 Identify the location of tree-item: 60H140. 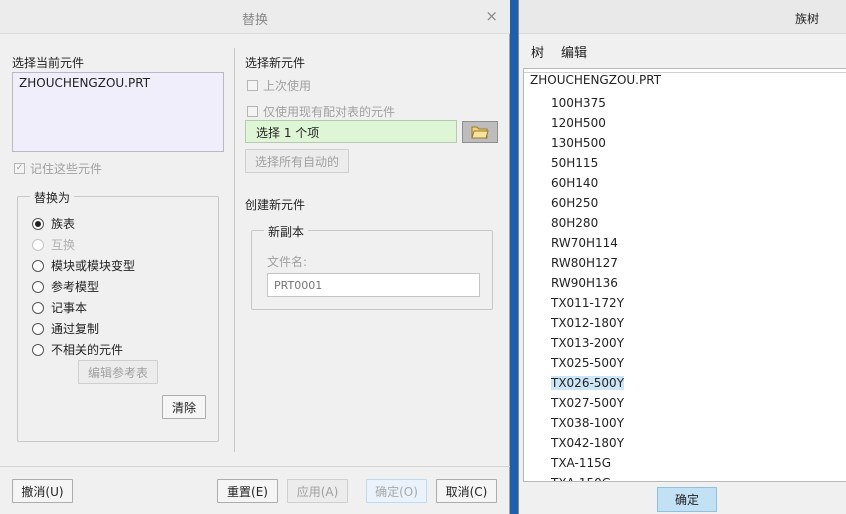
(587, 183).